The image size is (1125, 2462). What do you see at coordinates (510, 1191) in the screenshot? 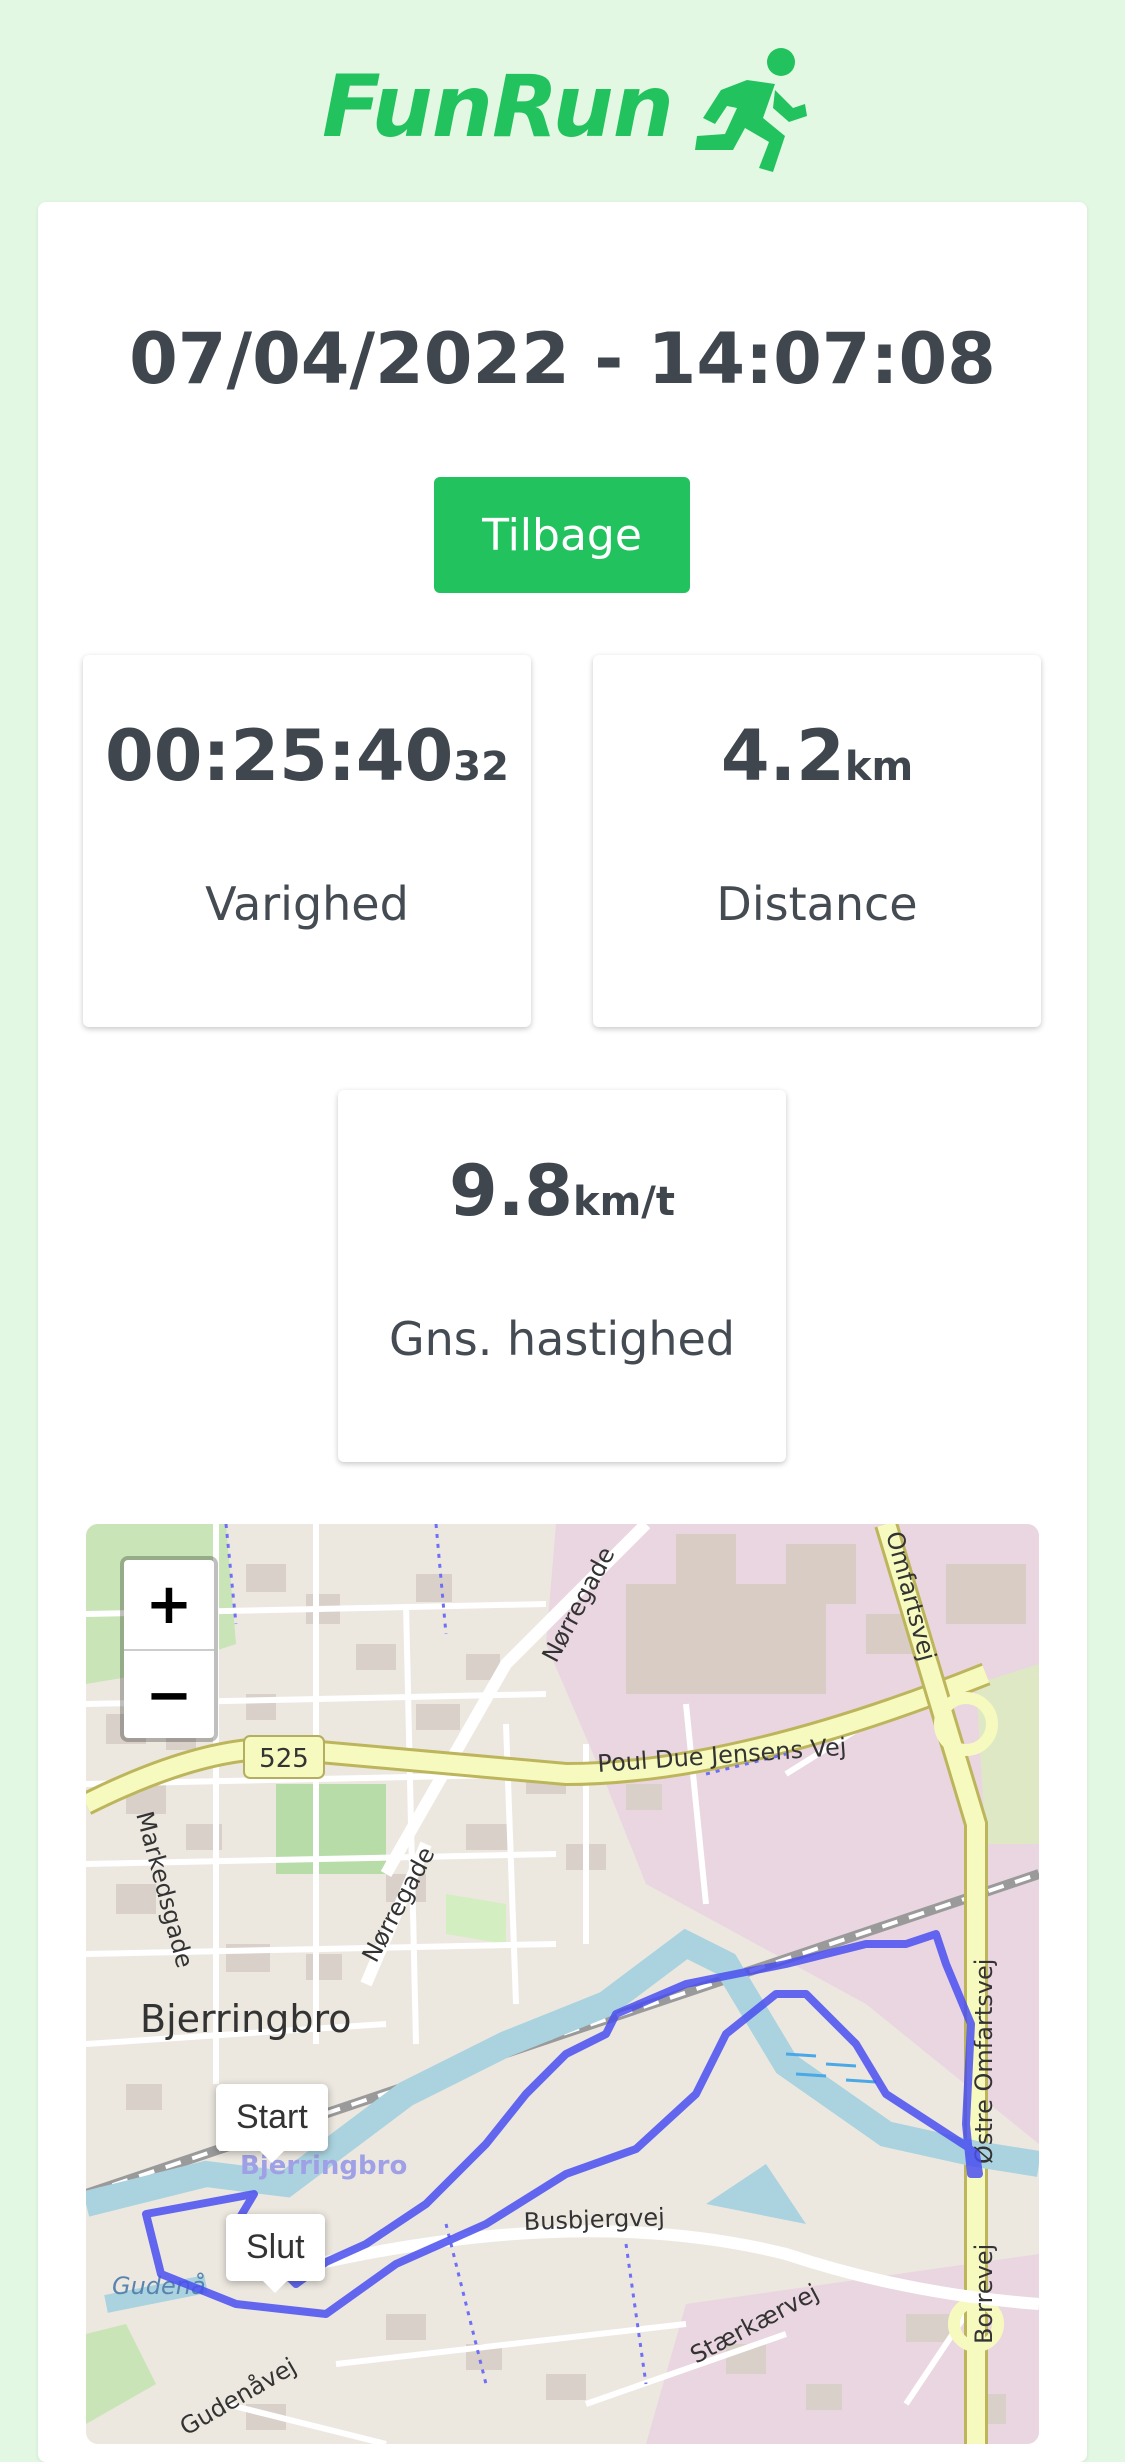
I see `speed-number: 9.8` at bounding box center [510, 1191].